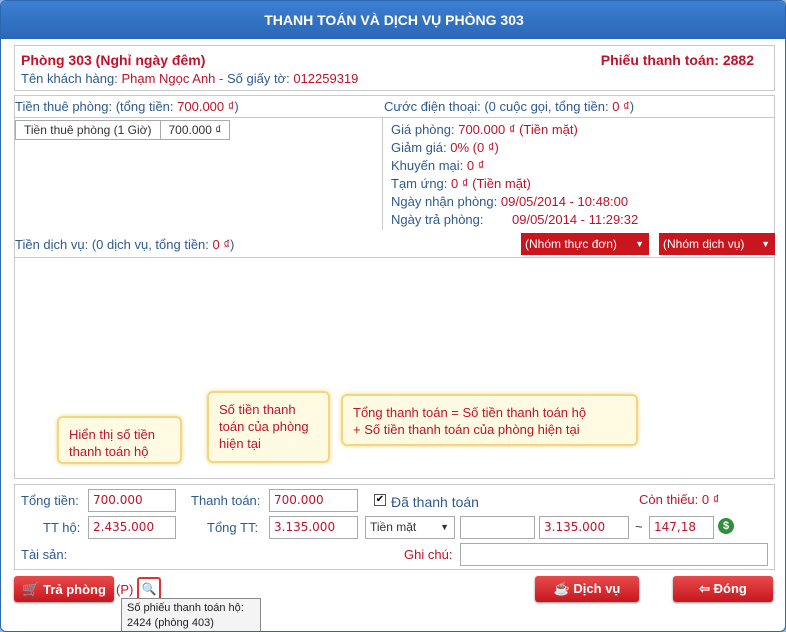  I want to click on tip-room-payment: Số tiền thanh toán của phòng hiện tại, so click(268, 427).